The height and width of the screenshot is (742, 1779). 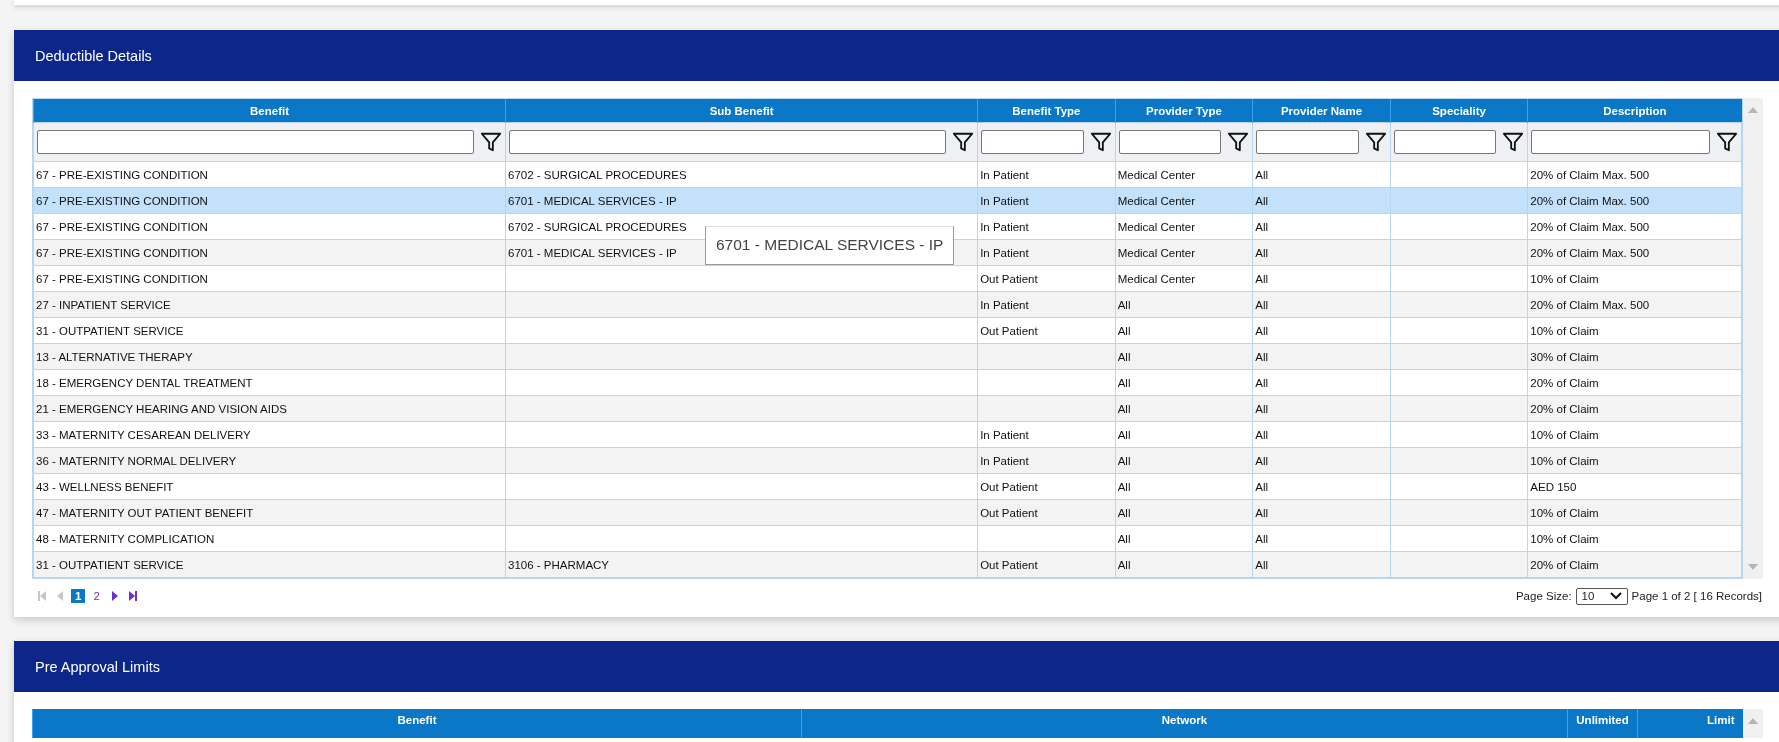 What do you see at coordinates (1321, 111) in the screenshot?
I see `column-header: Provider Name` at bounding box center [1321, 111].